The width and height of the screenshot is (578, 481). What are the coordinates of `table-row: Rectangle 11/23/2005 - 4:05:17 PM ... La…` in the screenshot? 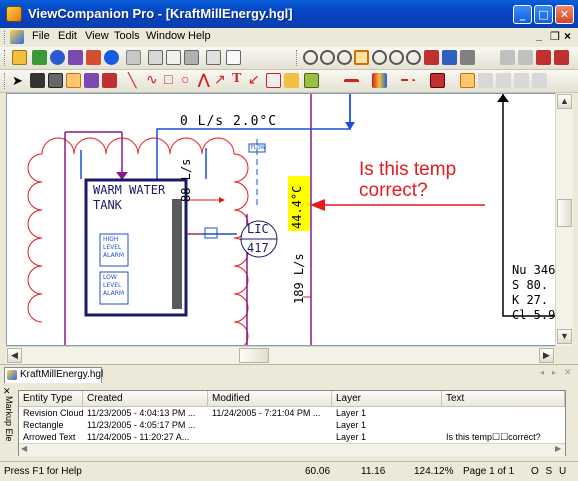 It's located at (292, 425).